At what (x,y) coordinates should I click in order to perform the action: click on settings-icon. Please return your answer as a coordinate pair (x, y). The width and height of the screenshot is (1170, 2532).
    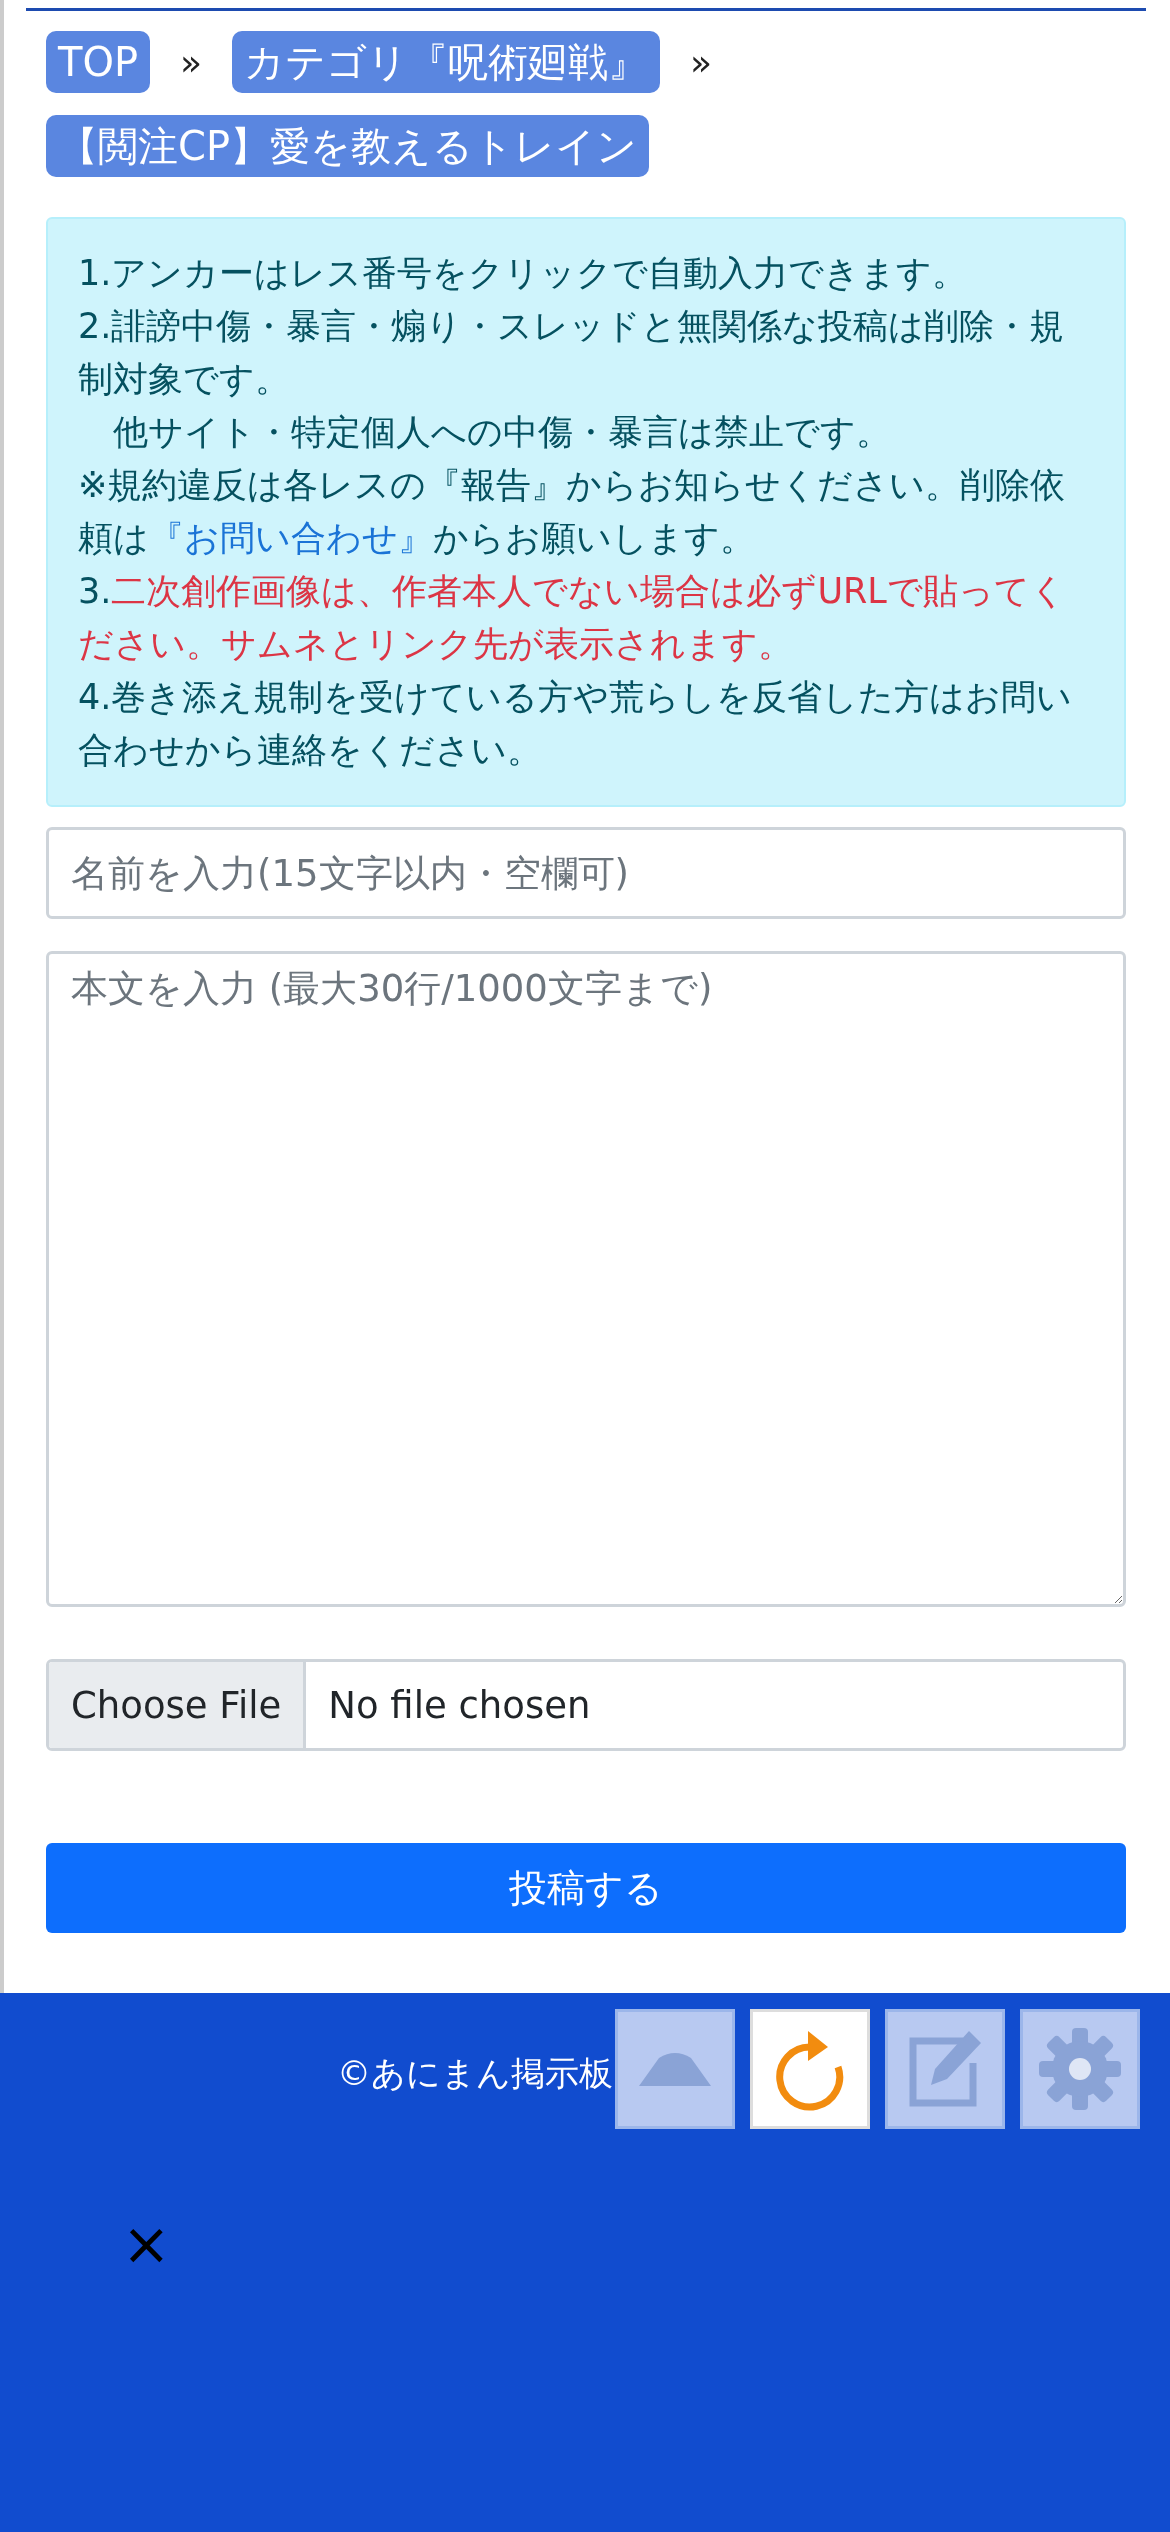
    Looking at the image, I should click on (1080, 2069).